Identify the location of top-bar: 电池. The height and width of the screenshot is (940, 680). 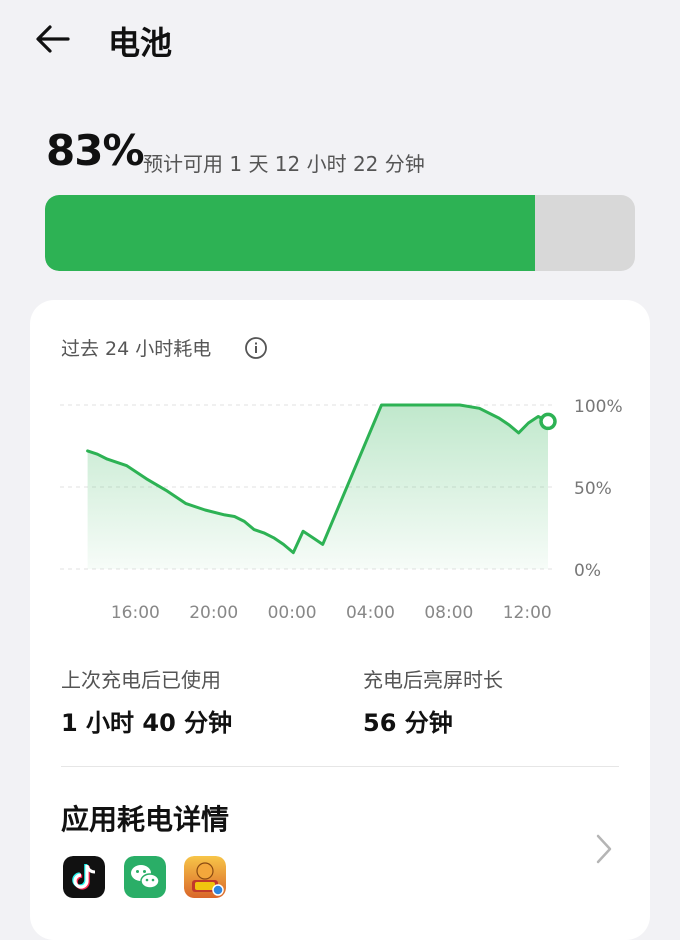
(340, 40).